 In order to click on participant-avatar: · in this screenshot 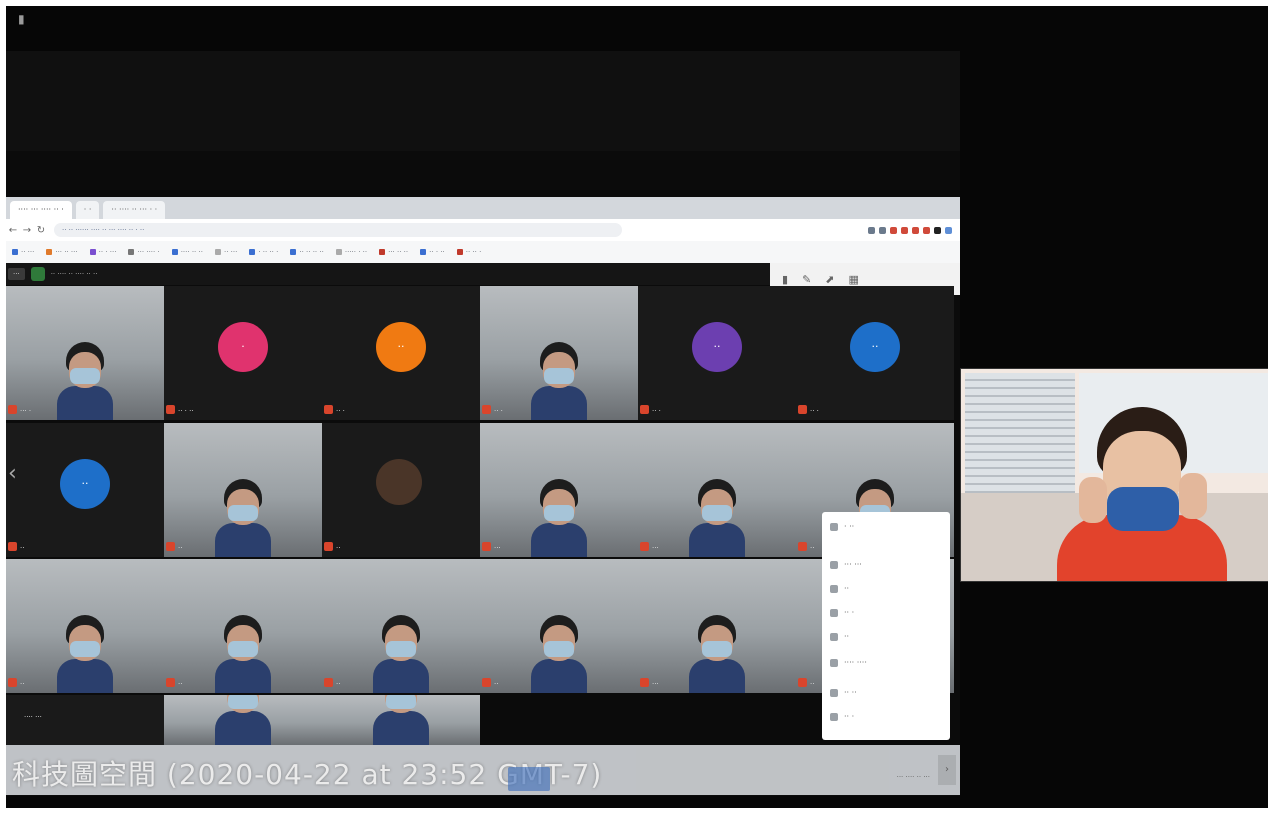, I will do `click(243, 347)`.